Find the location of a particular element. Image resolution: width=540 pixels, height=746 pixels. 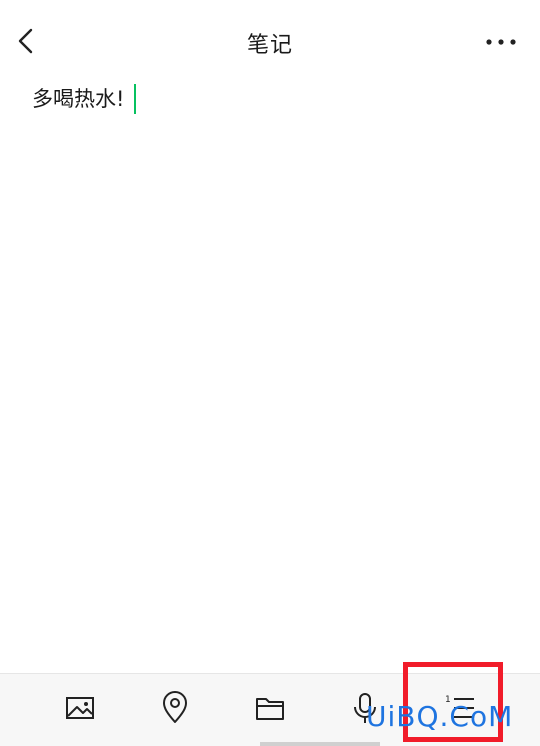

text-caret is located at coordinates (135, 99).